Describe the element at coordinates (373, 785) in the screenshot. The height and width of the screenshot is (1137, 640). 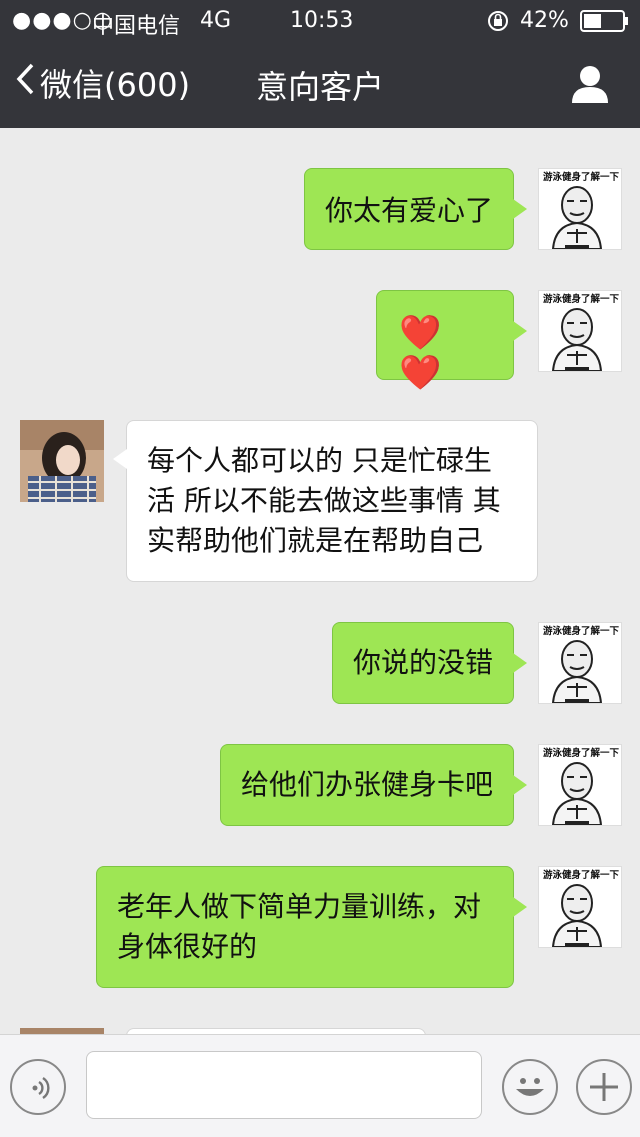
I see `my-message-bubble: 给他们办张健身卡吧` at that location.